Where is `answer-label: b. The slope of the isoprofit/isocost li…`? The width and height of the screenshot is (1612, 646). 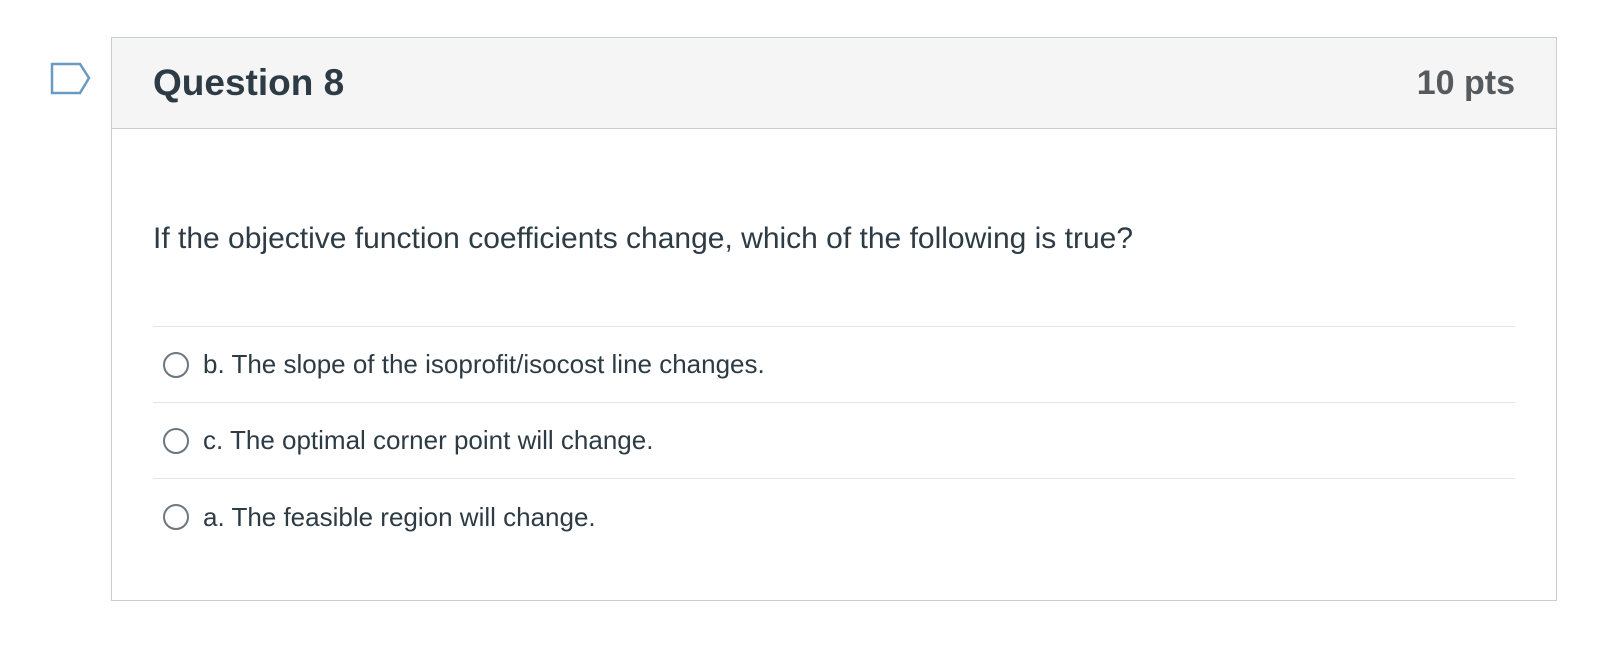 answer-label: b. The slope of the isoprofit/isocost li… is located at coordinates (484, 364).